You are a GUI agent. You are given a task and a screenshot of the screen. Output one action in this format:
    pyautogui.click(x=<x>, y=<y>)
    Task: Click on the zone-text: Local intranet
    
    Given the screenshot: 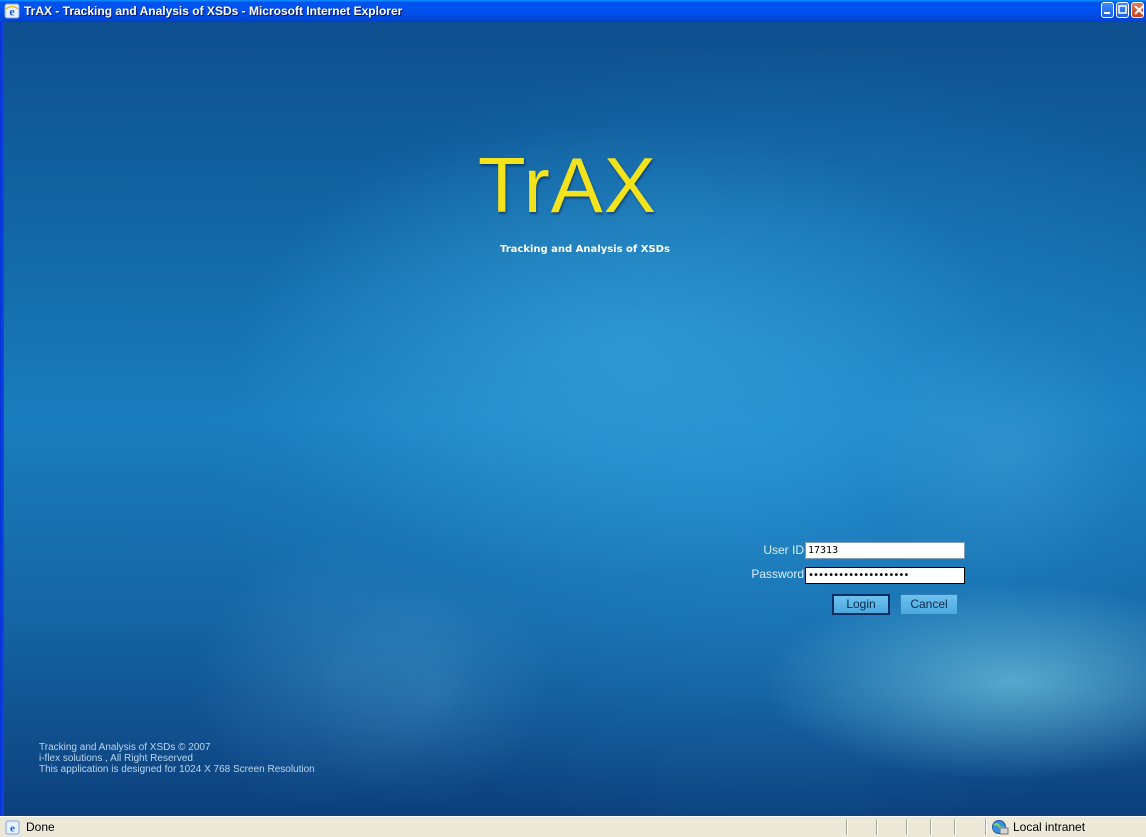 What is the action you would take?
    pyautogui.click(x=1049, y=827)
    